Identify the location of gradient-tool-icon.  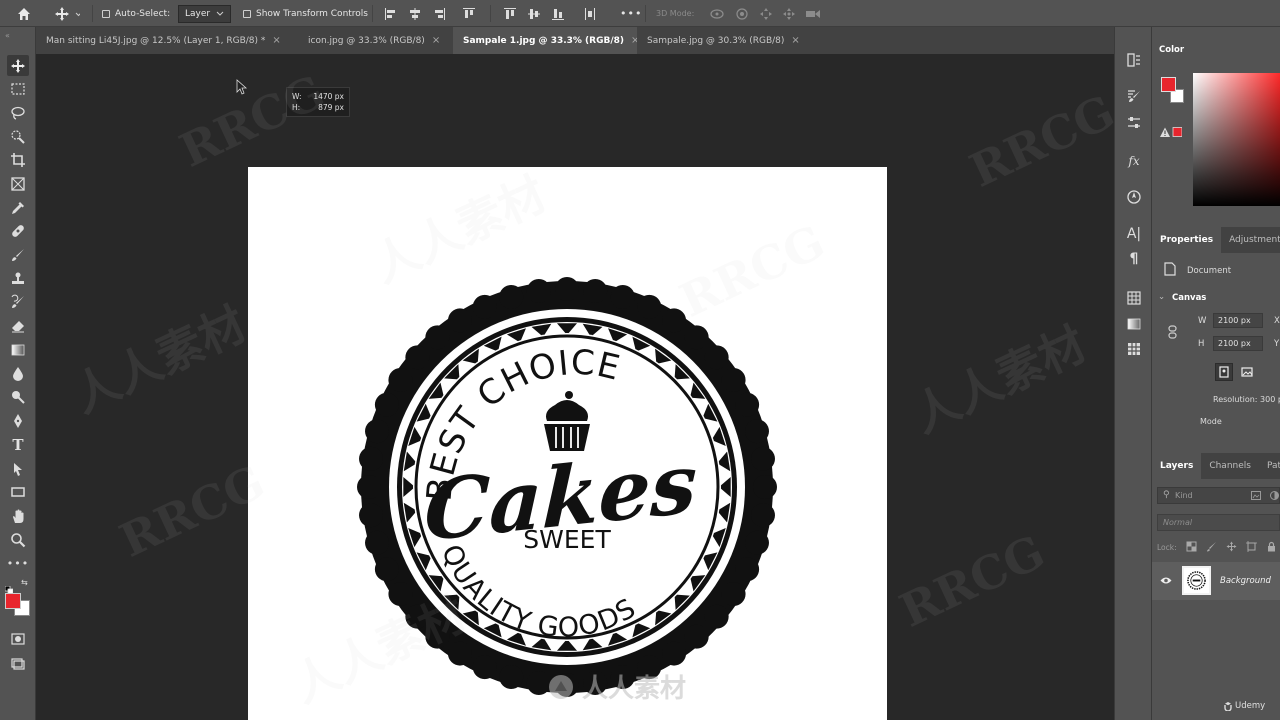
(18, 349).